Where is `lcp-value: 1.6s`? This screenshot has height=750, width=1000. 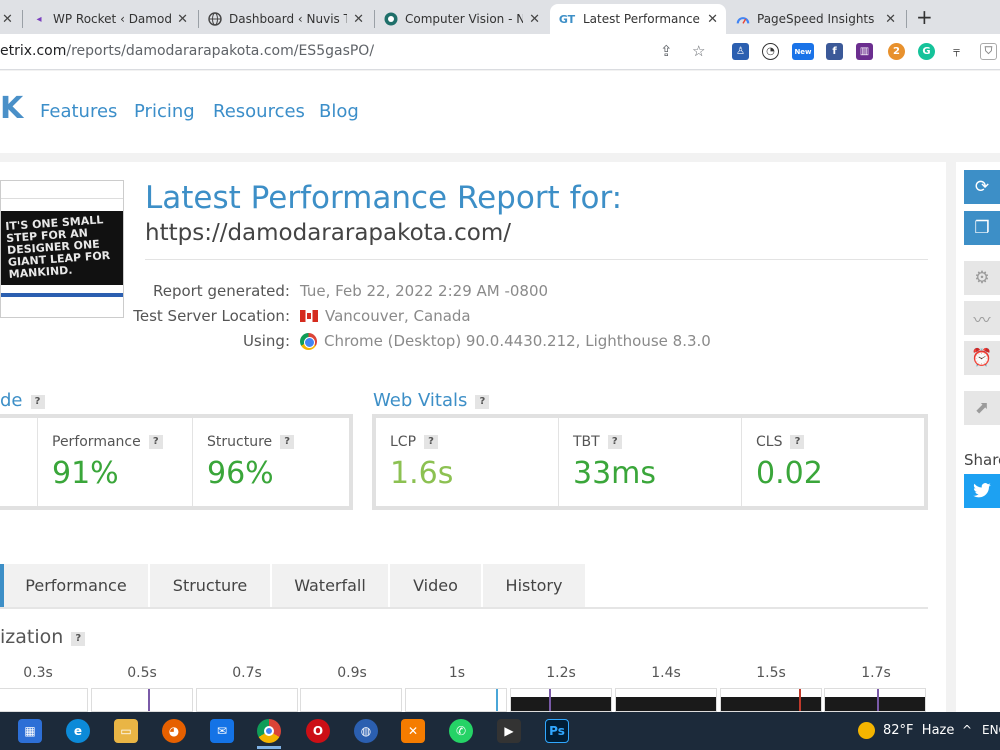 lcp-value: 1.6s is located at coordinates (422, 473).